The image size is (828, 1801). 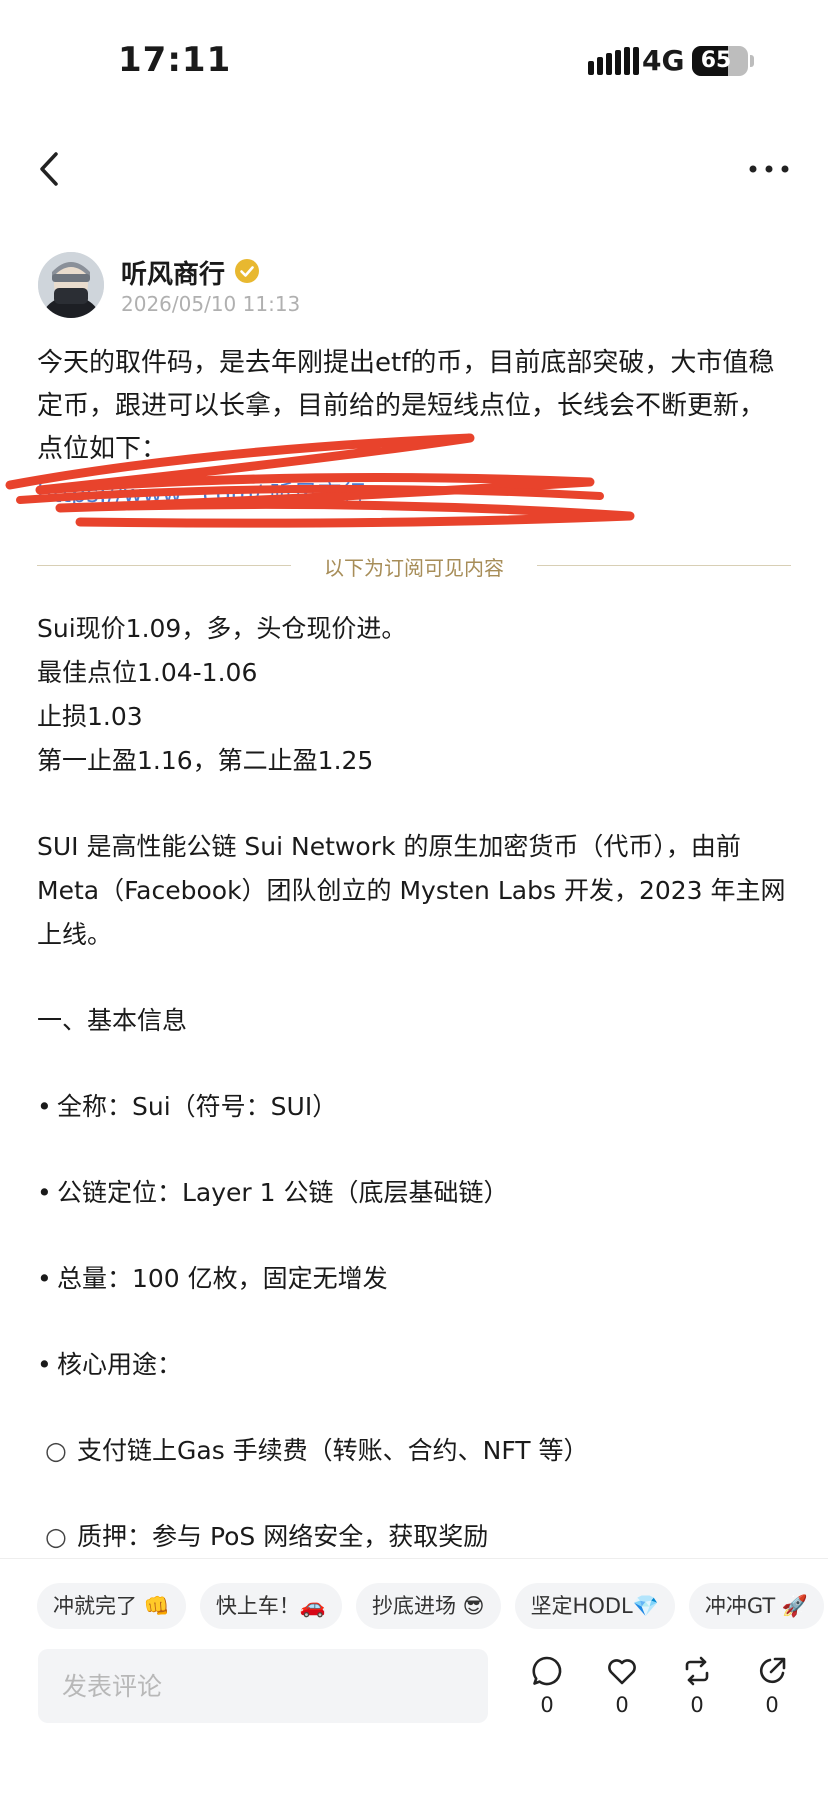 I want to click on repost-button: 0, so click(x=697, y=1686).